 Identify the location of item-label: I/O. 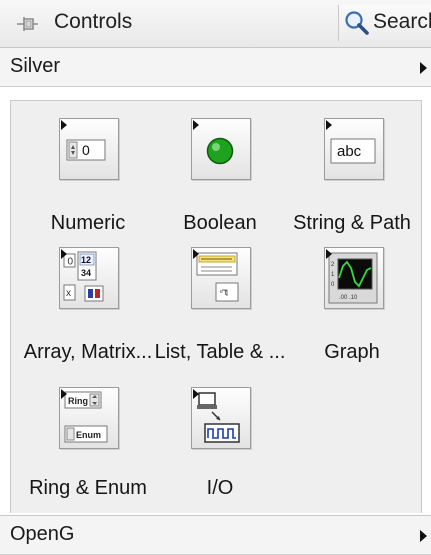
(220, 488).